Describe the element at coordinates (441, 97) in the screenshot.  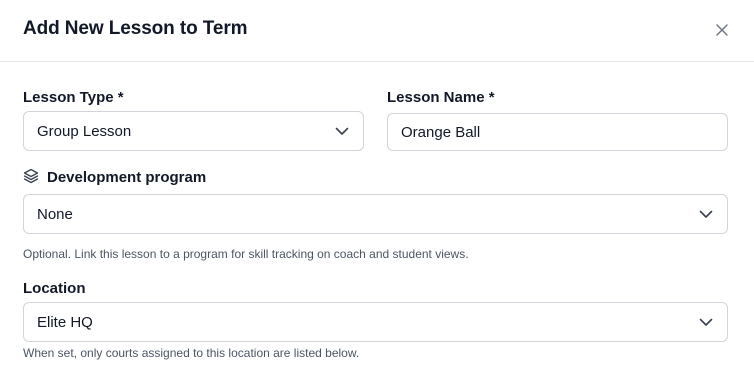
I see `lesson-name-label: Lesson Name *` at that location.